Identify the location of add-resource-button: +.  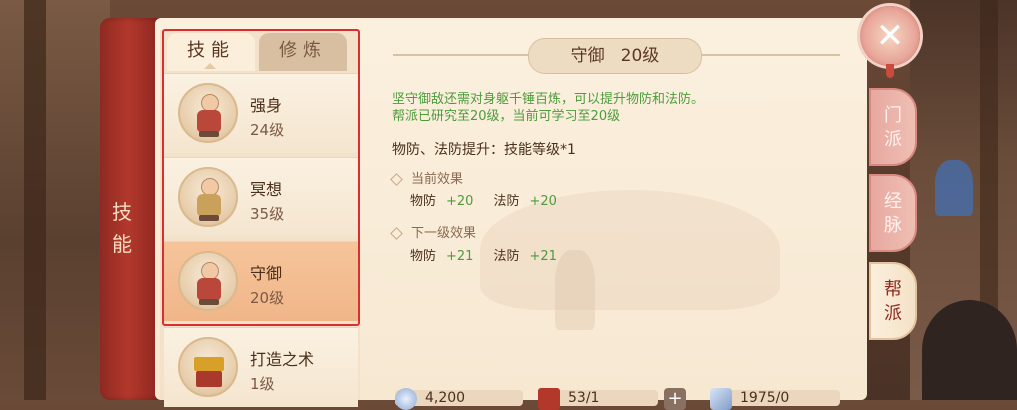
(677, 399).